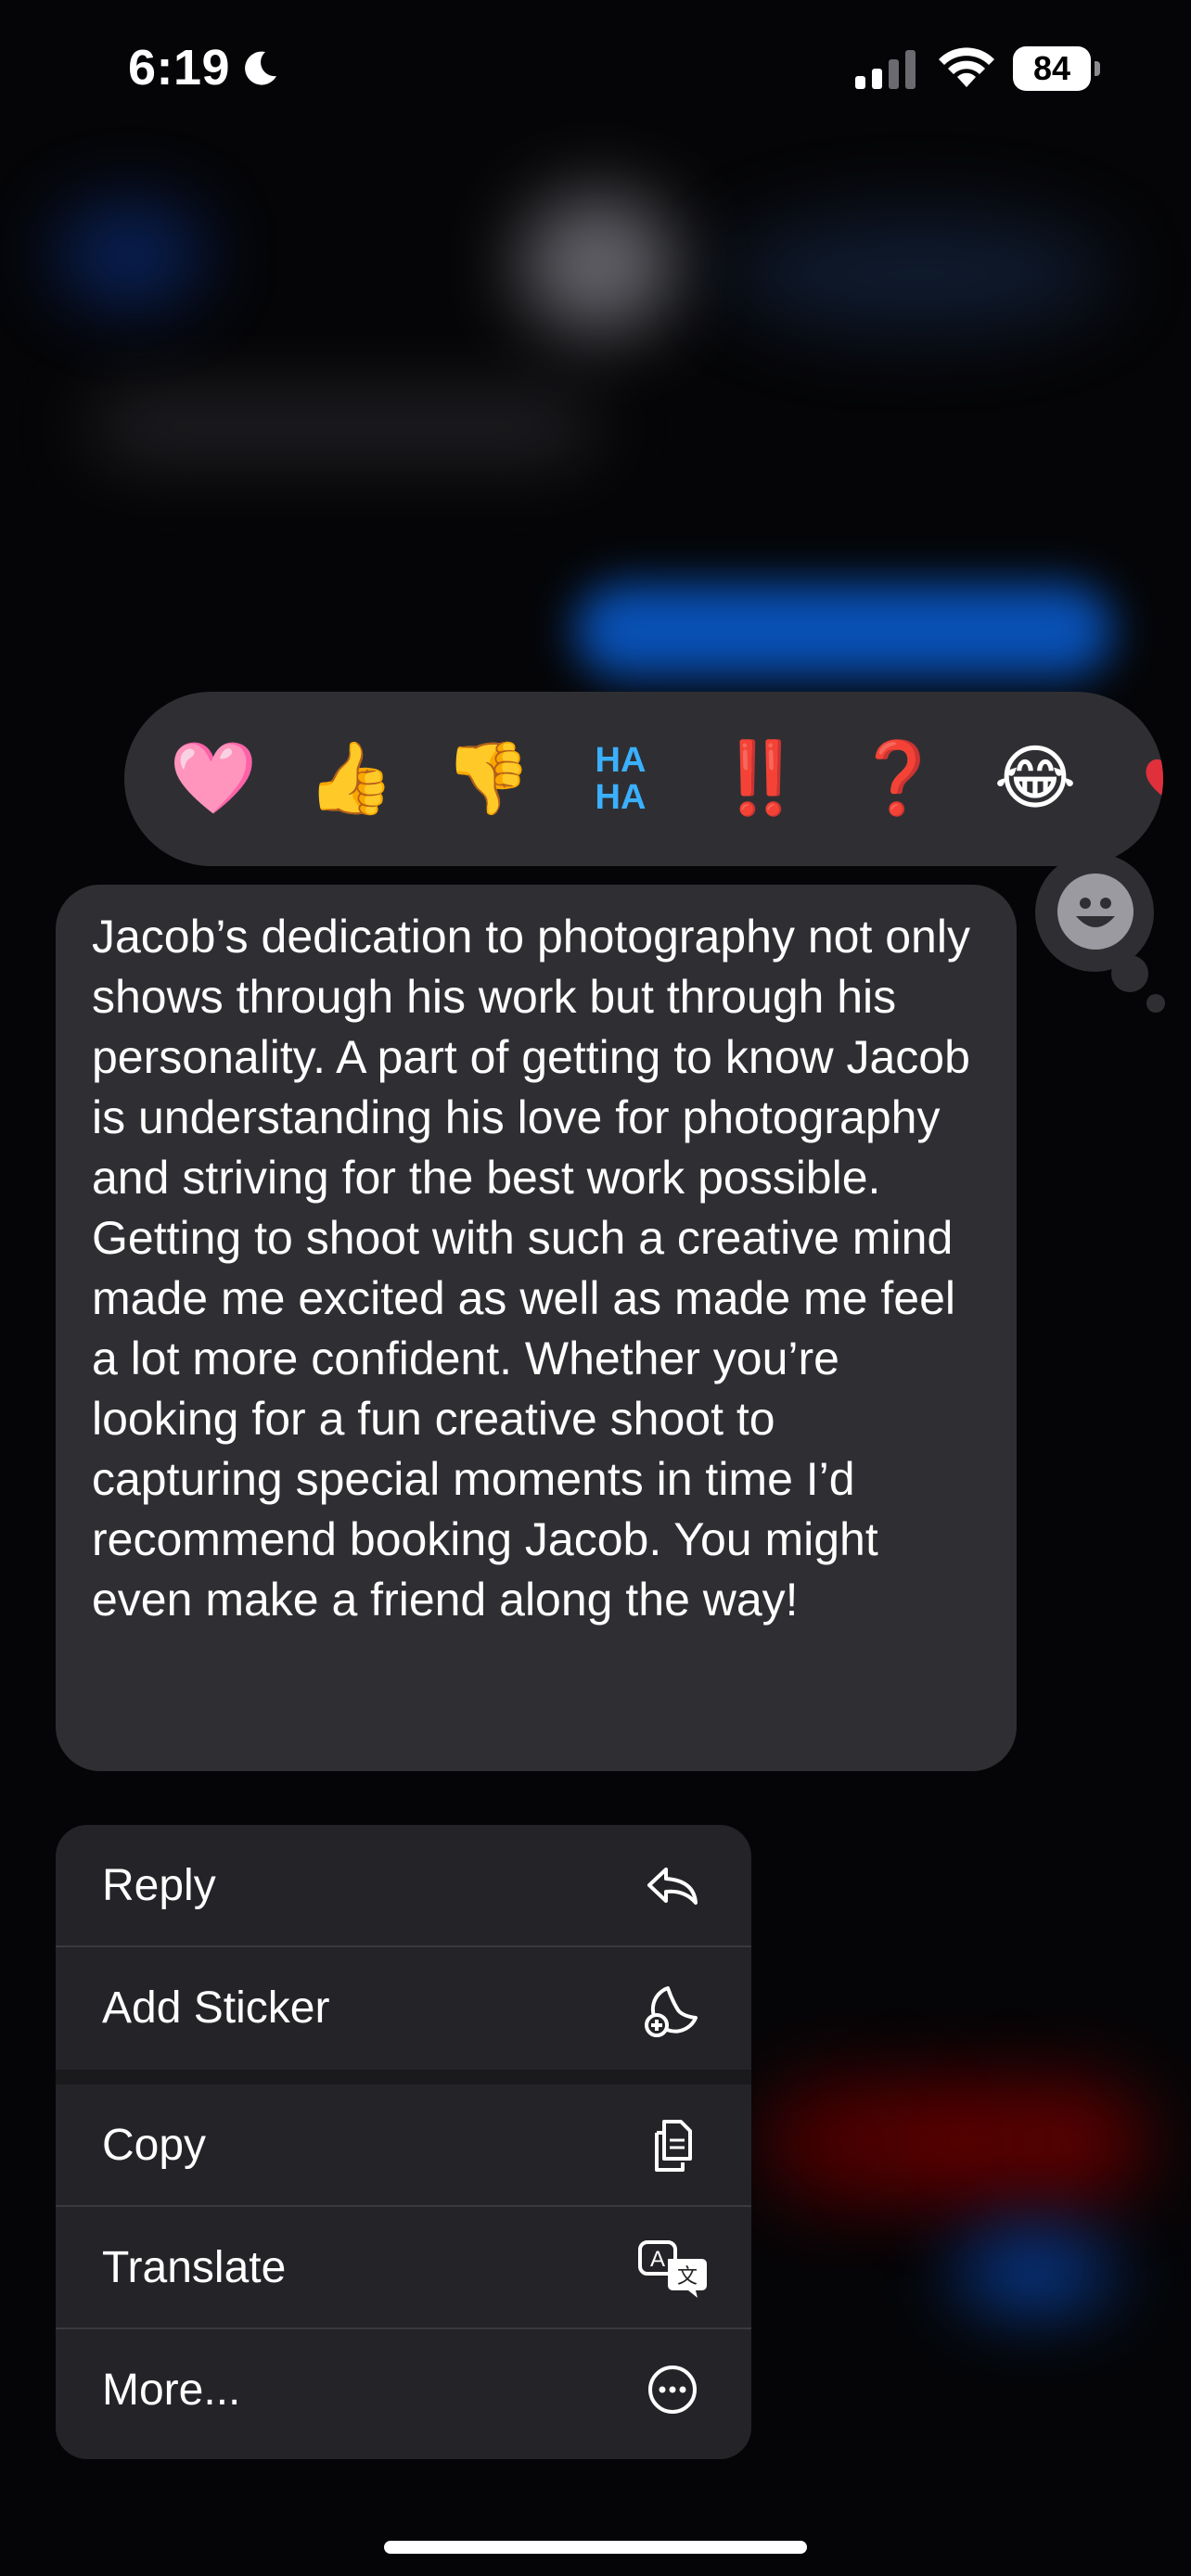 Image resolution: width=1191 pixels, height=2576 pixels. I want to click on svg-text: 文, so click(688, 2276).